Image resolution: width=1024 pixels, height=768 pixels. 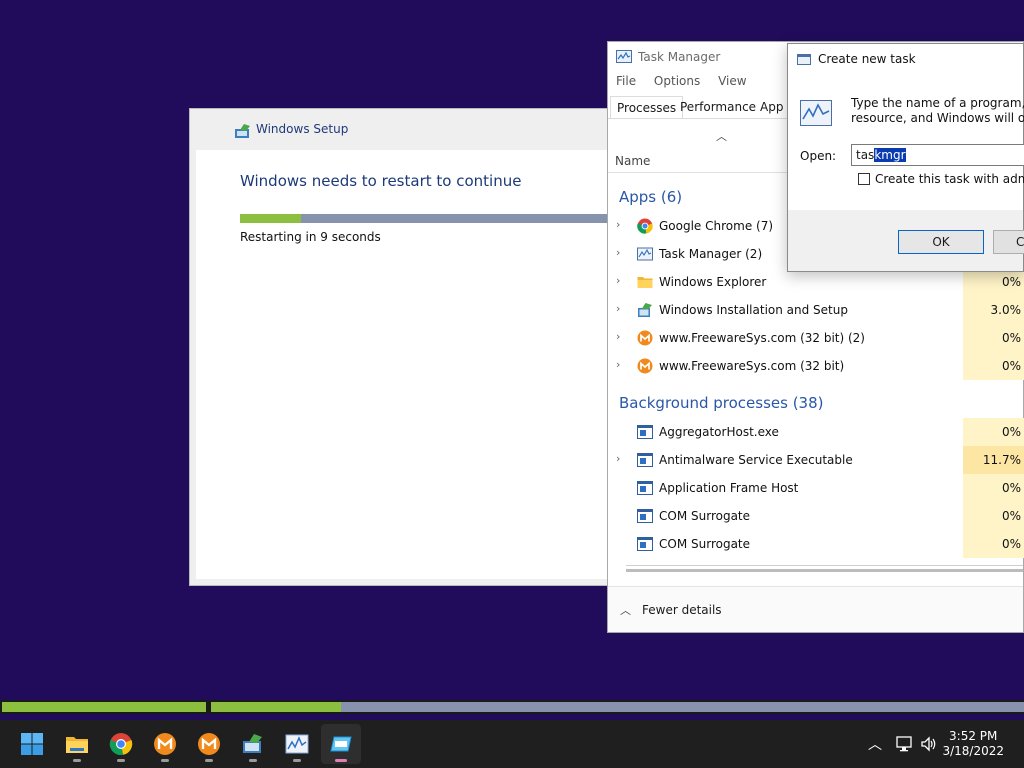 I want to click on ok-button: OK, so click(x=941, y=242).